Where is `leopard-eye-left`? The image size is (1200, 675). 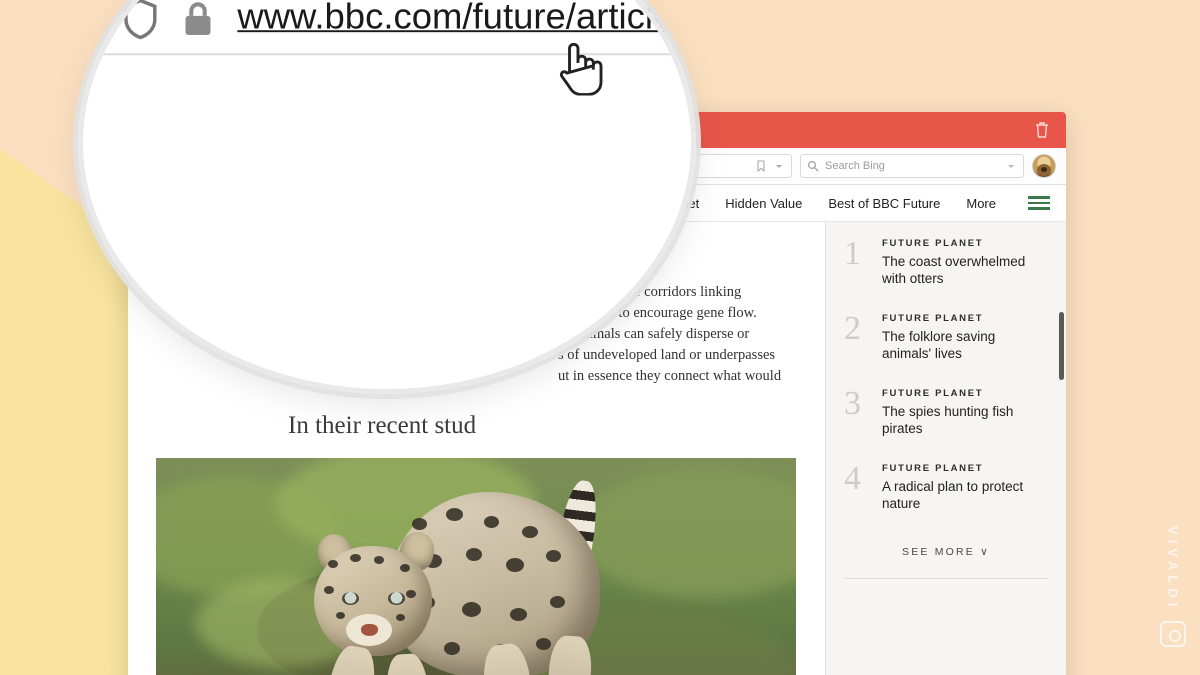
leopard-eye-left is located at coordinates (350, 598).